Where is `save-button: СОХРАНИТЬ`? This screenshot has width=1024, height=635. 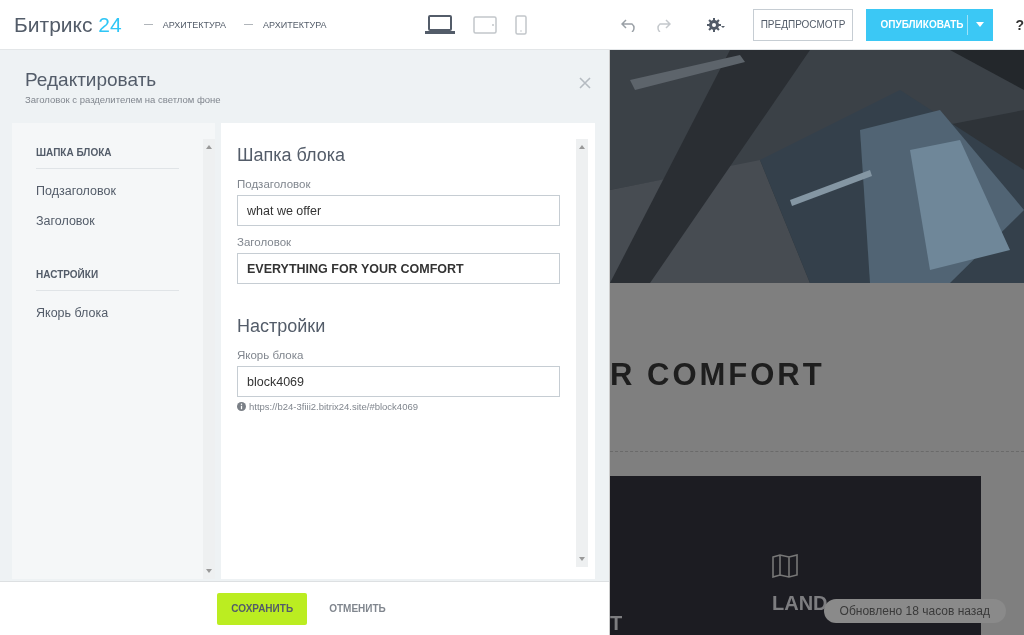 save-button: СОХРАНИТЬ is located at coordinates (262, 608).